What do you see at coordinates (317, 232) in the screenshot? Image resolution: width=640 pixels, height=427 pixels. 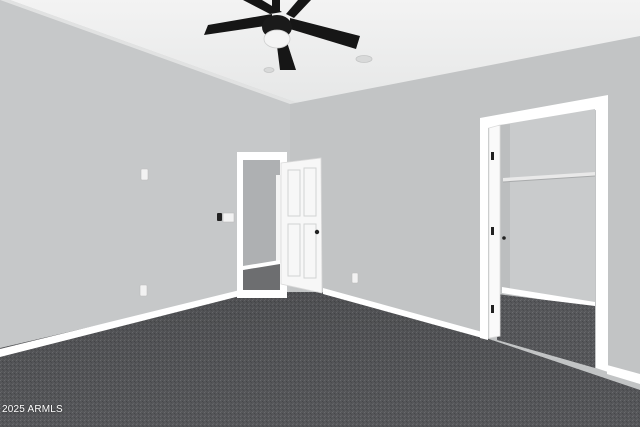 I see `door-knob-icon` at bounding box center [317, 232].